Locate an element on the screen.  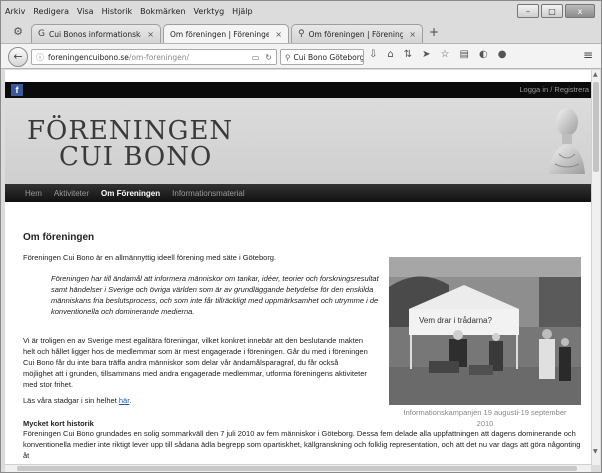
download-icon: ⇩ is located at coordinates (373, 54).